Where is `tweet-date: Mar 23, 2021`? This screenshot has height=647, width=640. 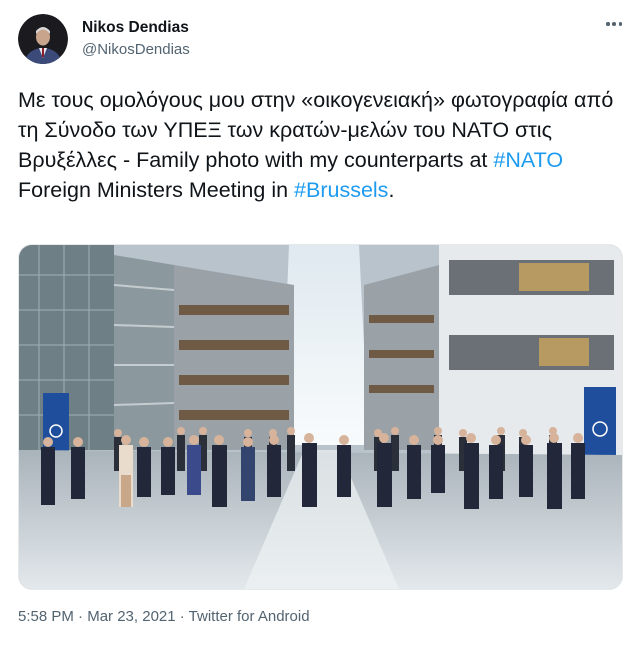 tweet-date: Mar 23, 2021 is located at coordinates (131, 616).